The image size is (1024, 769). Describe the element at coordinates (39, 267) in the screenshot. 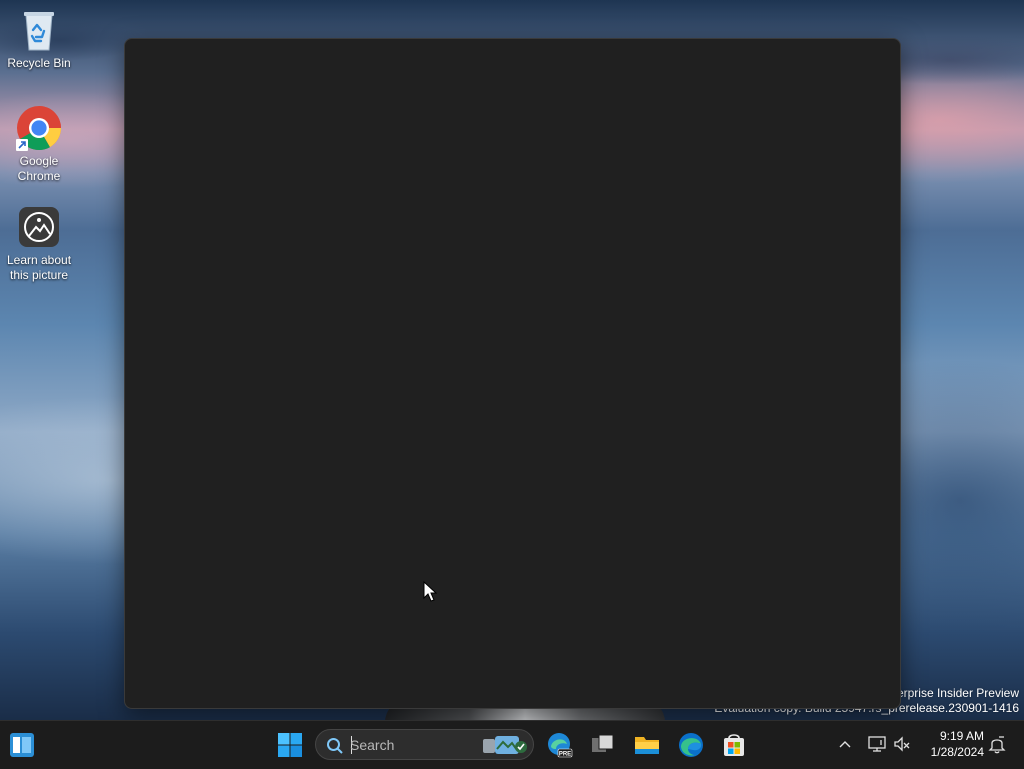

I see `learn-picture-label: Learn about this picture` at that location.